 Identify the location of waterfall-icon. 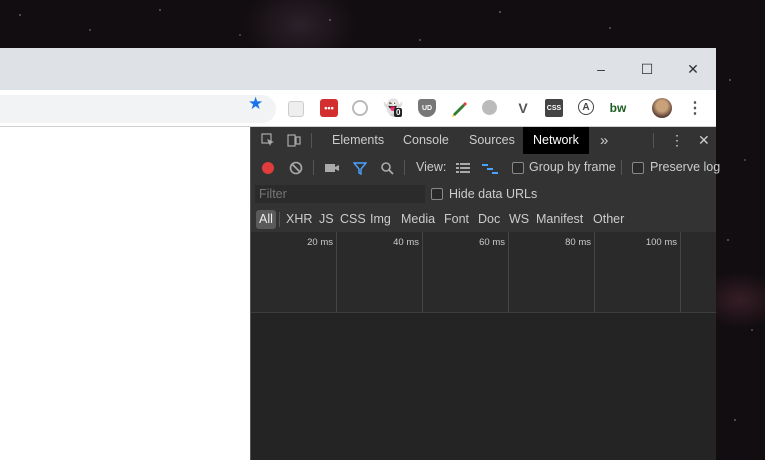
(490, 168).